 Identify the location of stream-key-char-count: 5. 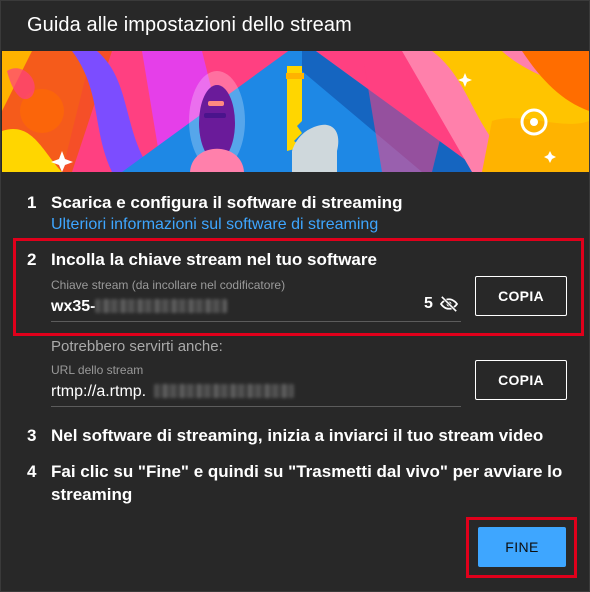
(428, 303).